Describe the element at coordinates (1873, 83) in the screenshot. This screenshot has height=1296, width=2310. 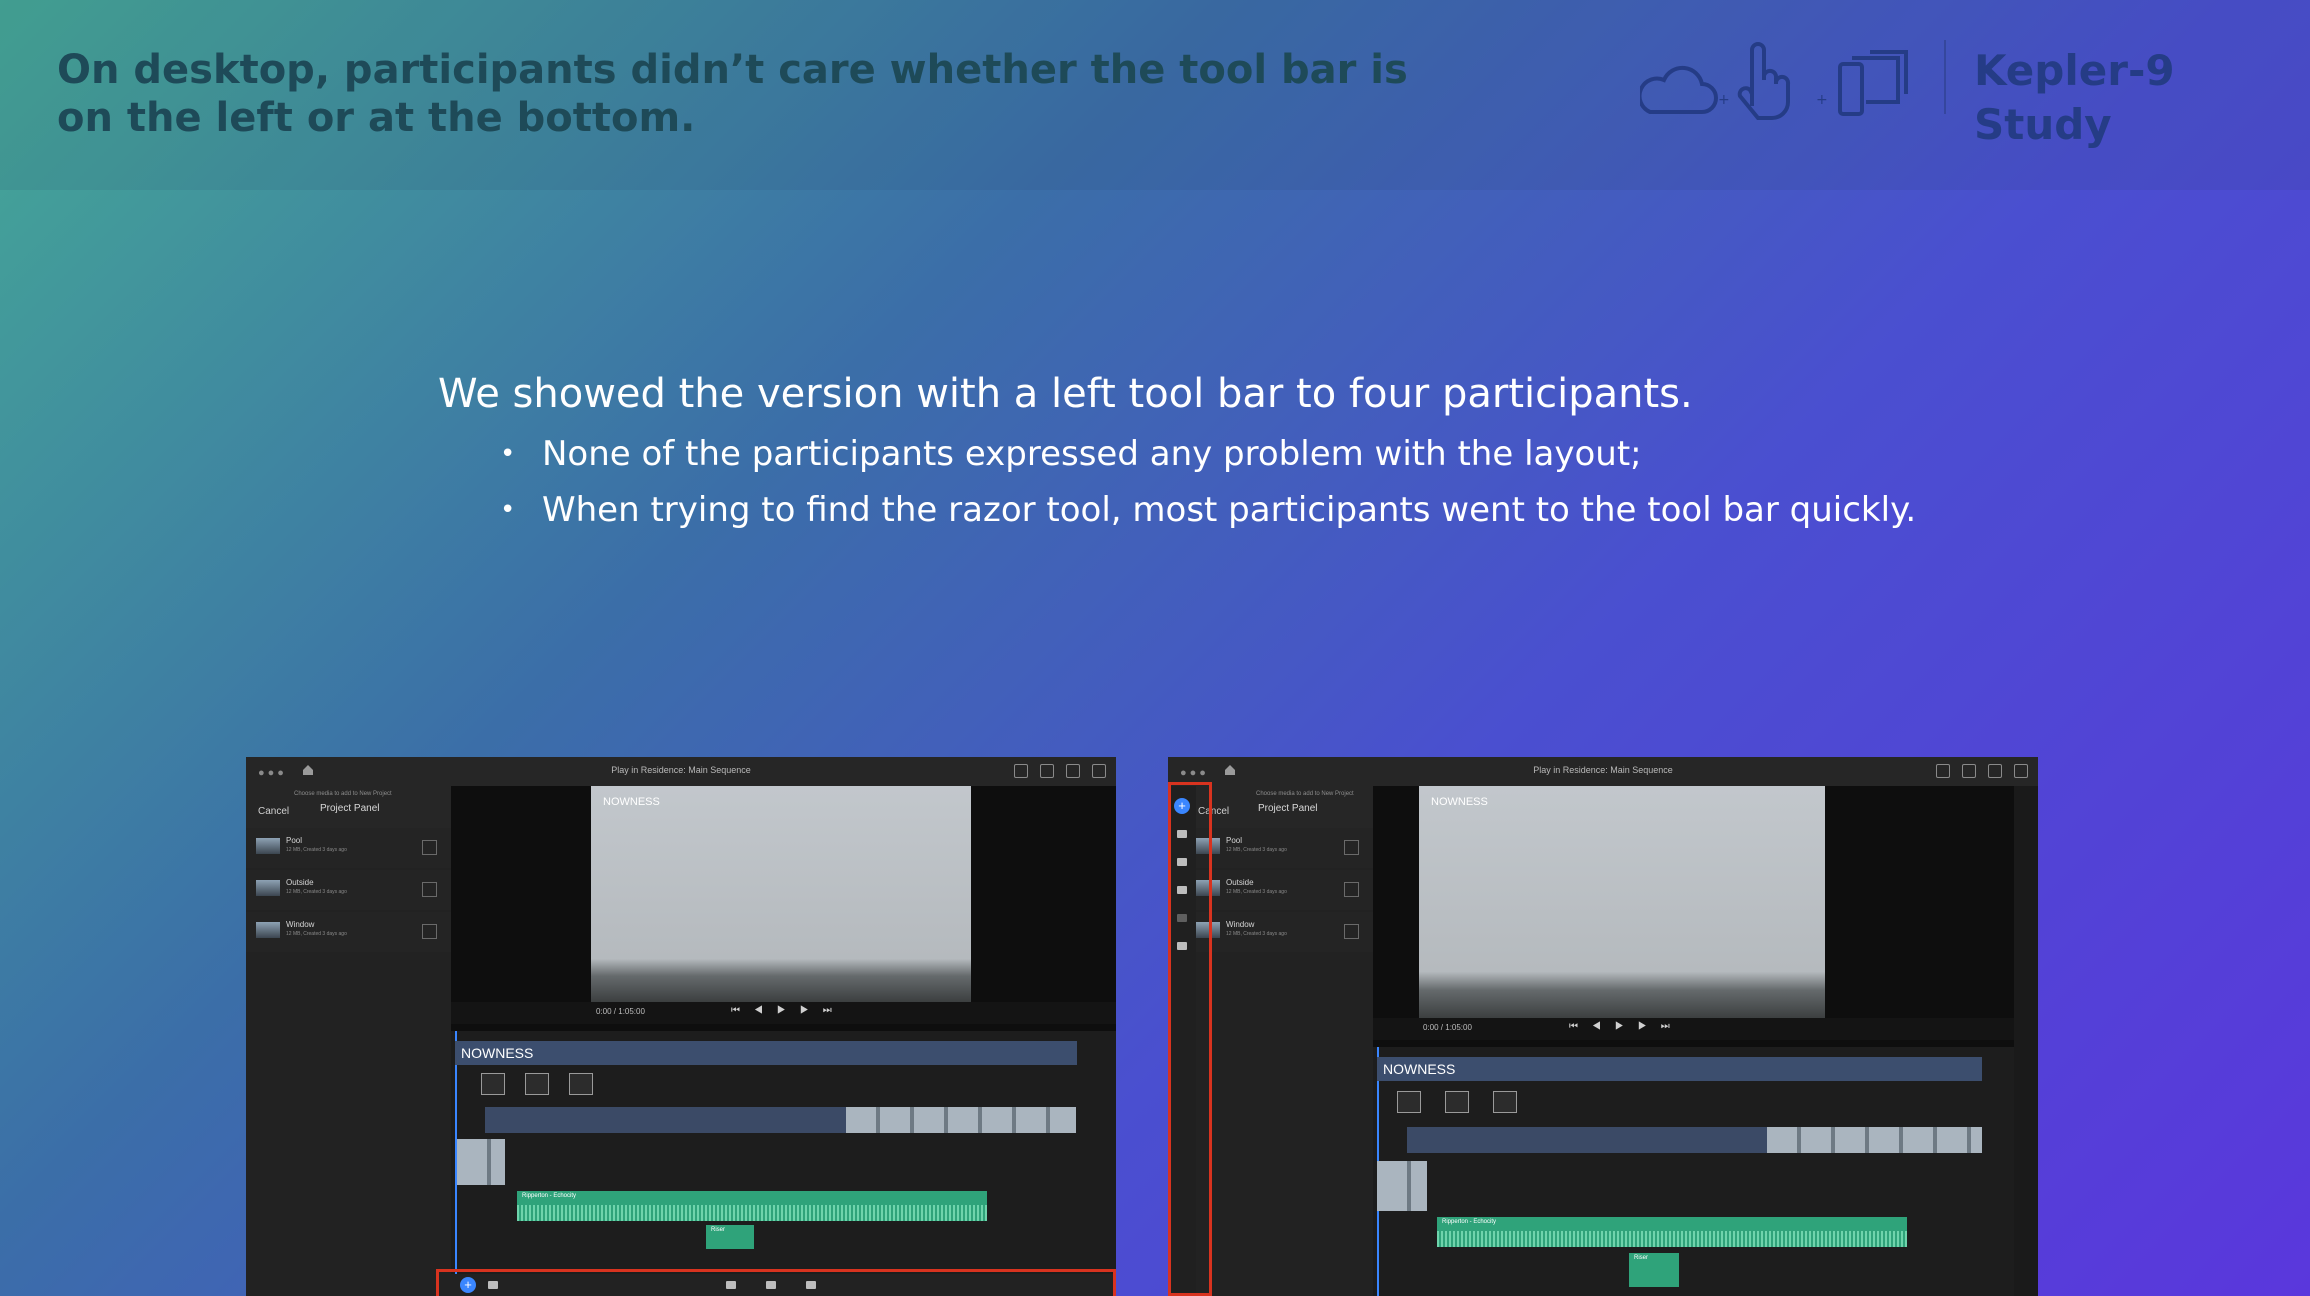
I see `devices-icon` at that location.